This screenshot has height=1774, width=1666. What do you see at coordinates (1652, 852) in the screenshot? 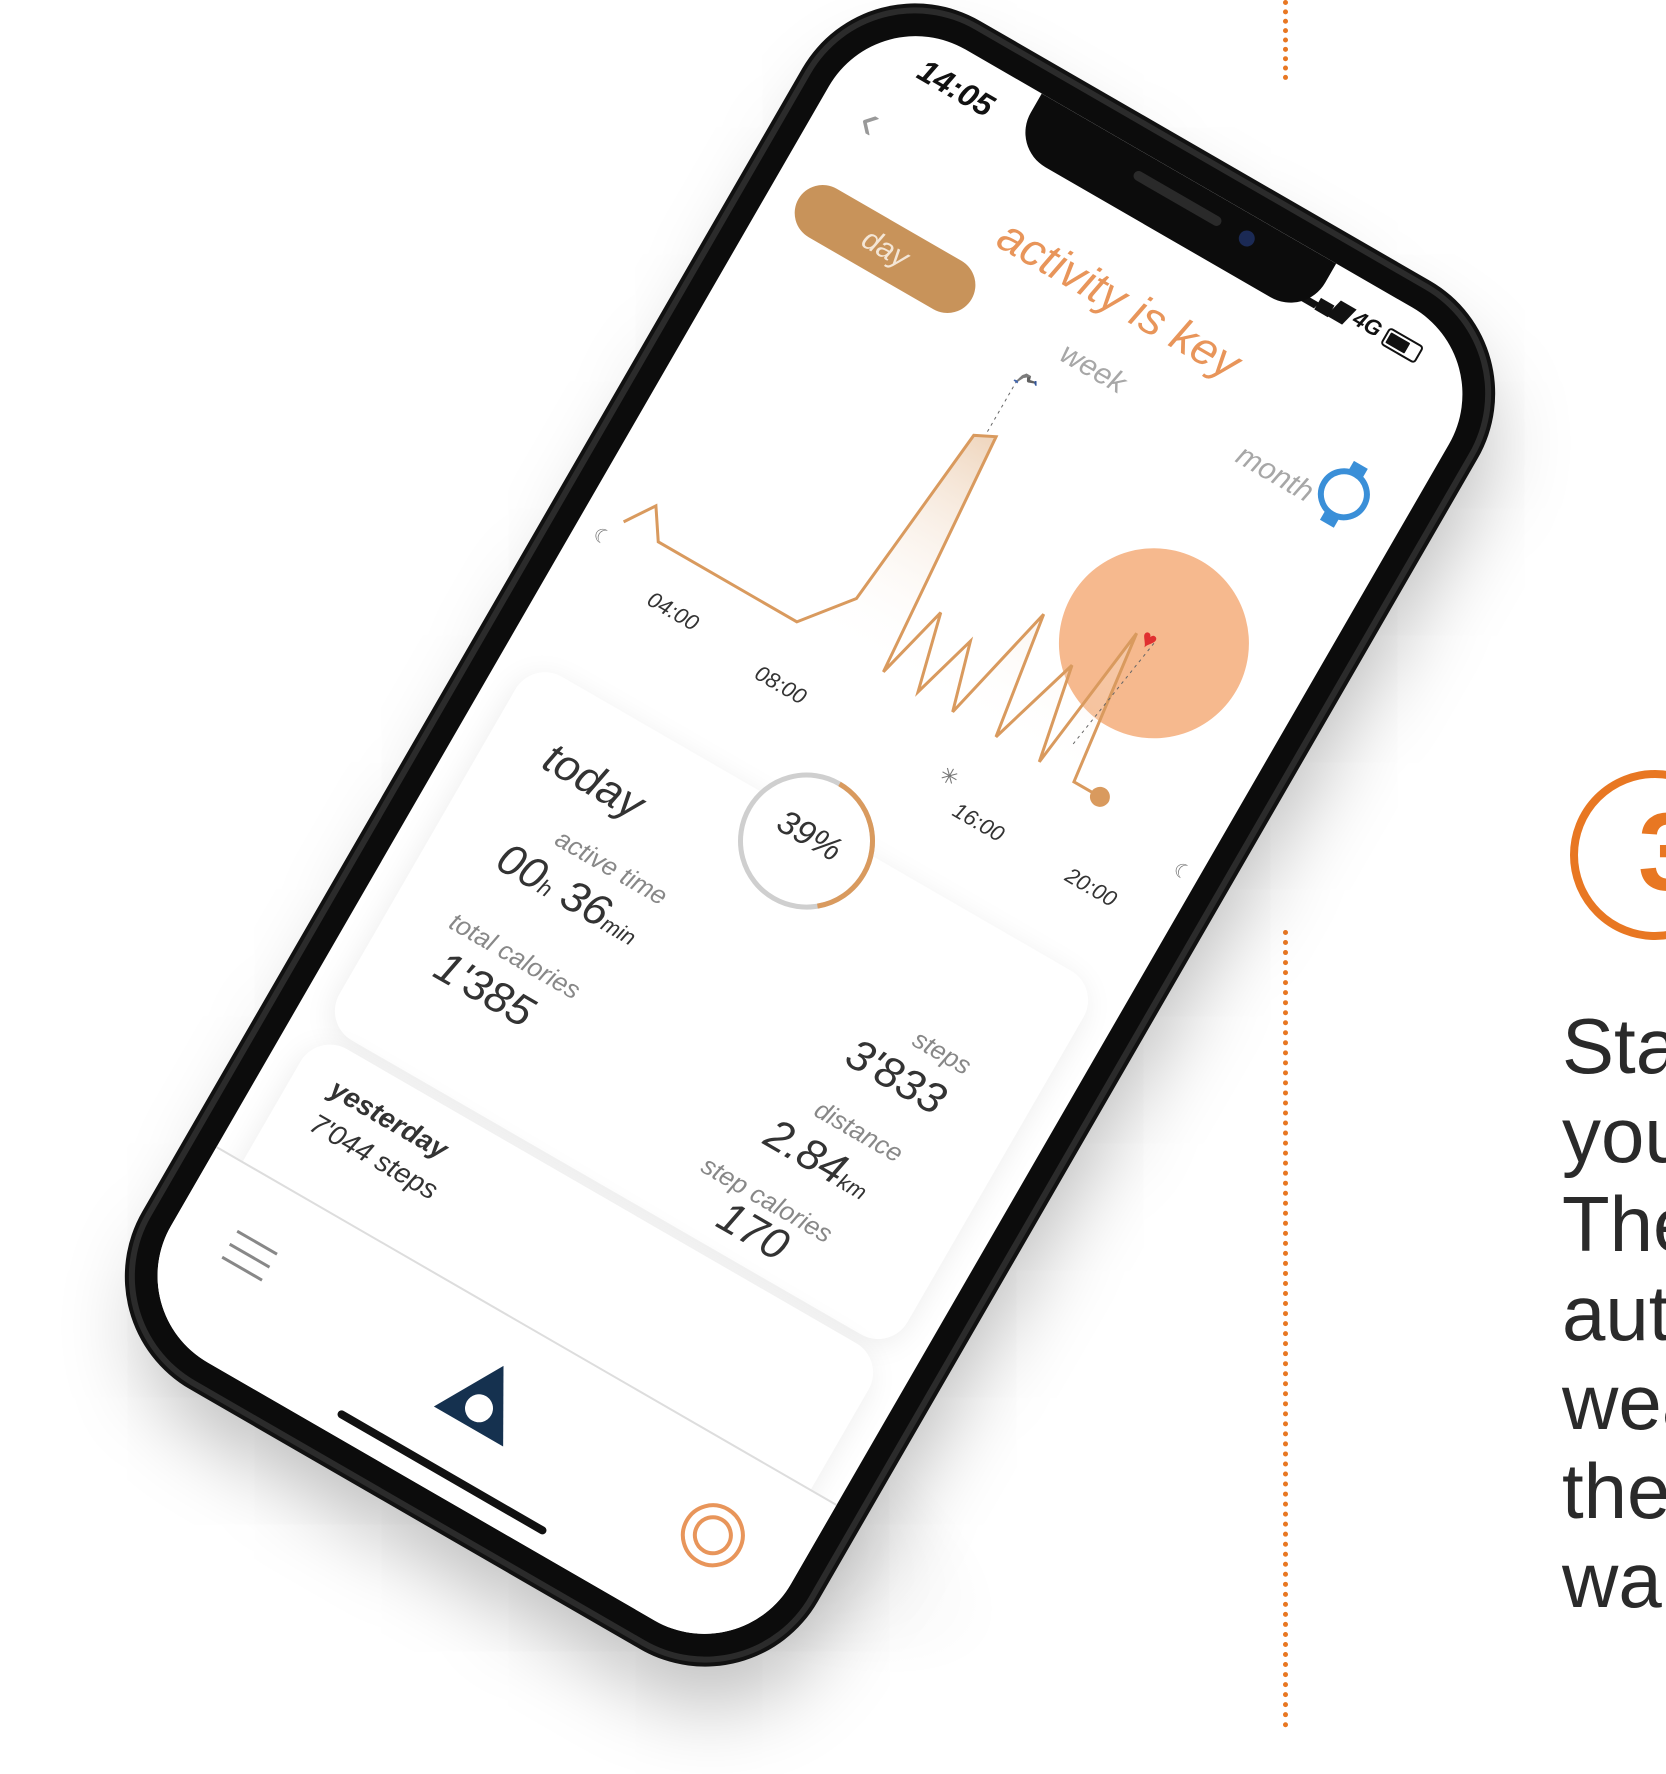
I see `step-number: 3` at bounding box center [1652, 852].